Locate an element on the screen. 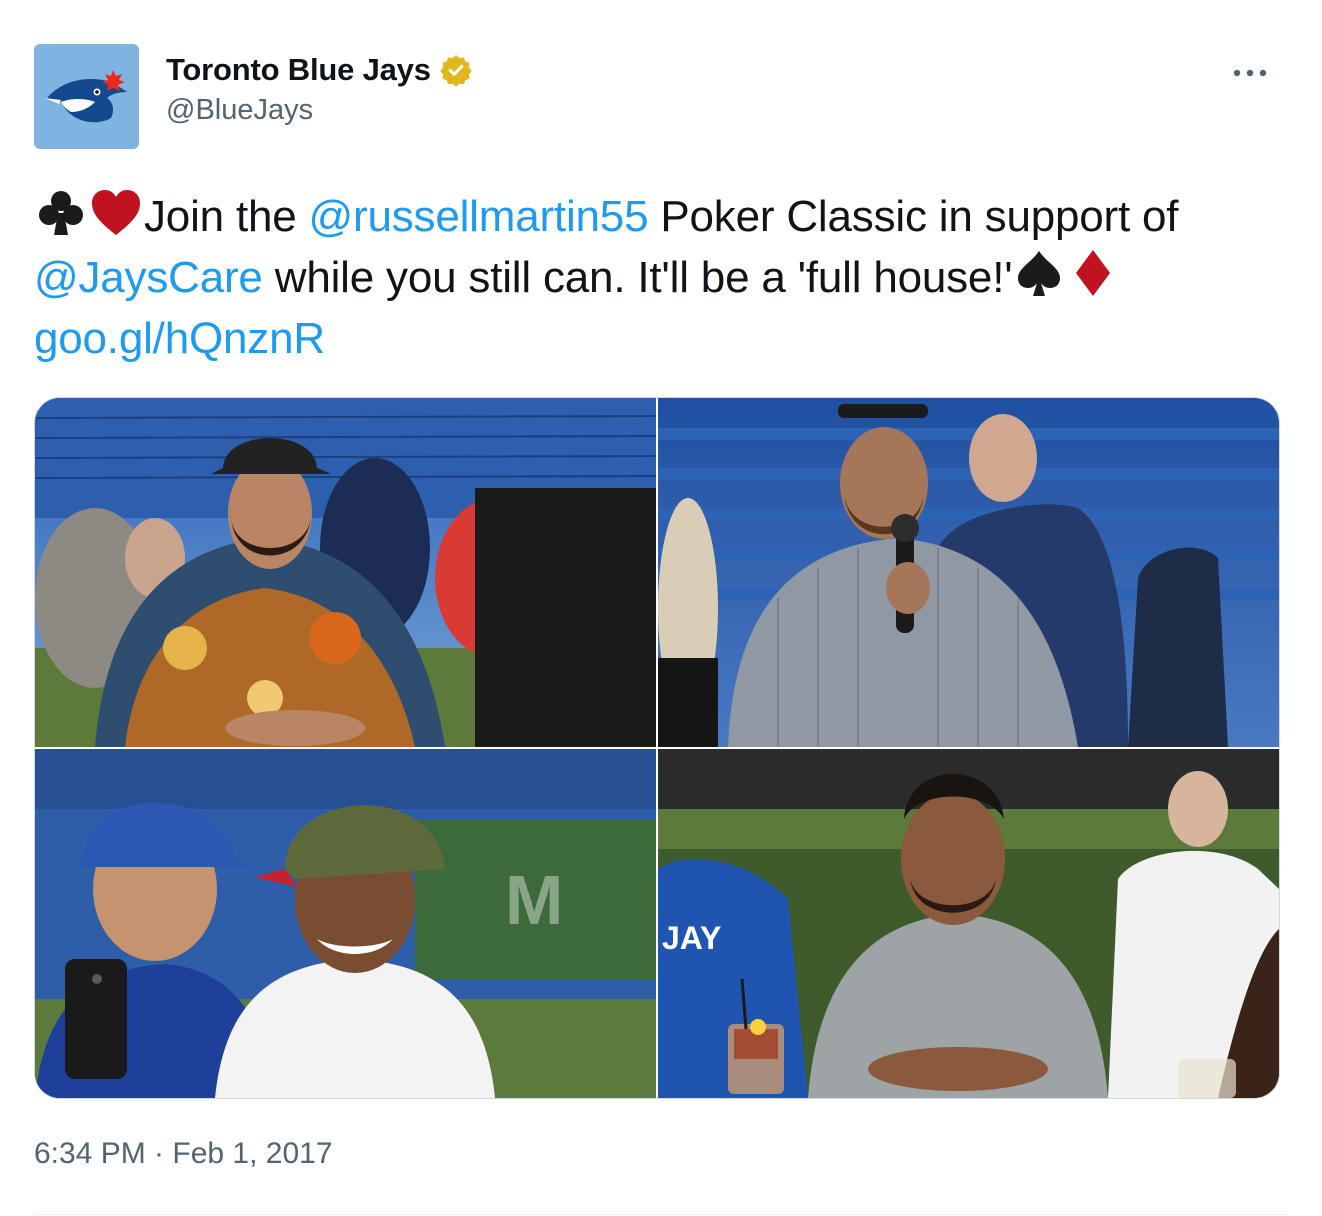 Image resolution: width=1322 pixels, height=1216 pixels. club-suit-icon is located at coordinates (61, 213).